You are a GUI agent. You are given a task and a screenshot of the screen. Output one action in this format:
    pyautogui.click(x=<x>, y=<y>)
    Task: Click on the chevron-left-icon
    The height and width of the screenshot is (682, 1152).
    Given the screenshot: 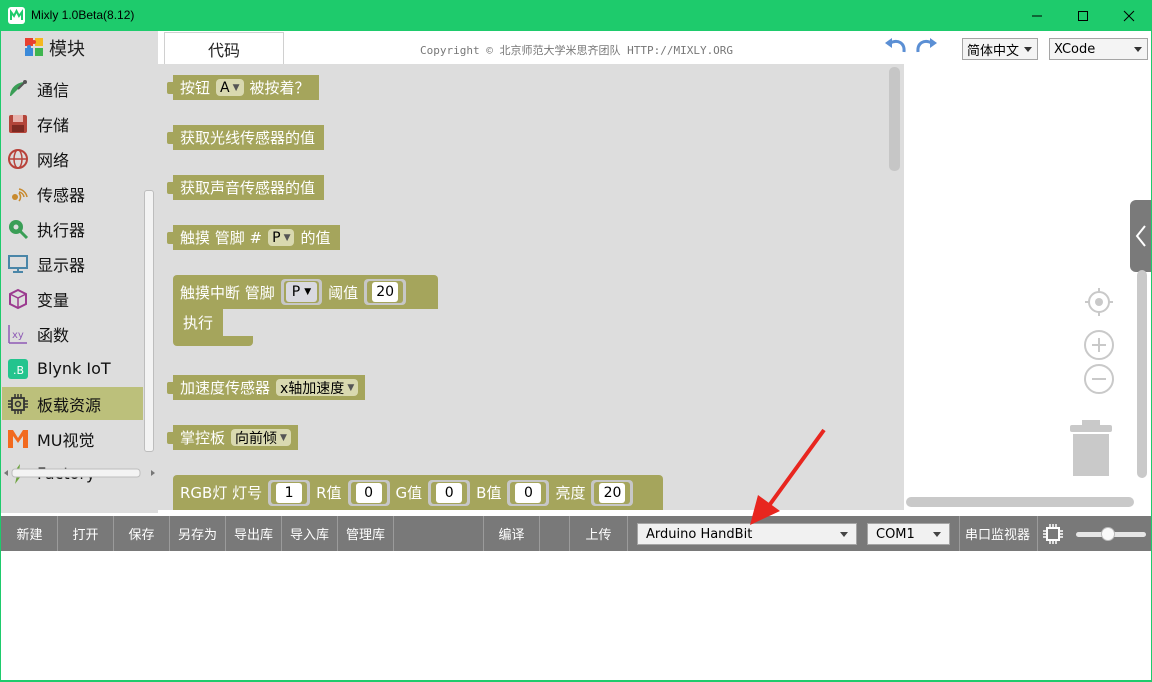 What is the action you would take?
    pyautogui.click(x=1140, y=236)
    